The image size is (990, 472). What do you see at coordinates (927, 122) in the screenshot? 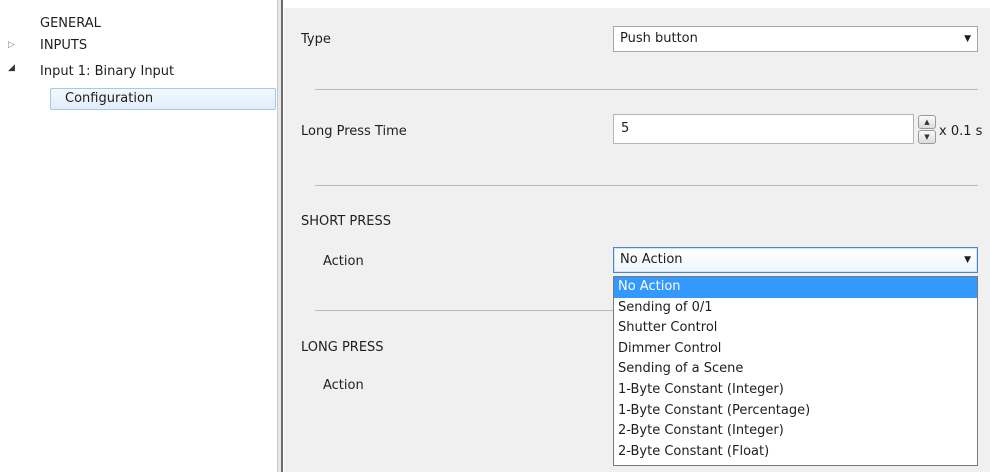
I see `spin-up-button: ▲` at bounding box center [927, 122].